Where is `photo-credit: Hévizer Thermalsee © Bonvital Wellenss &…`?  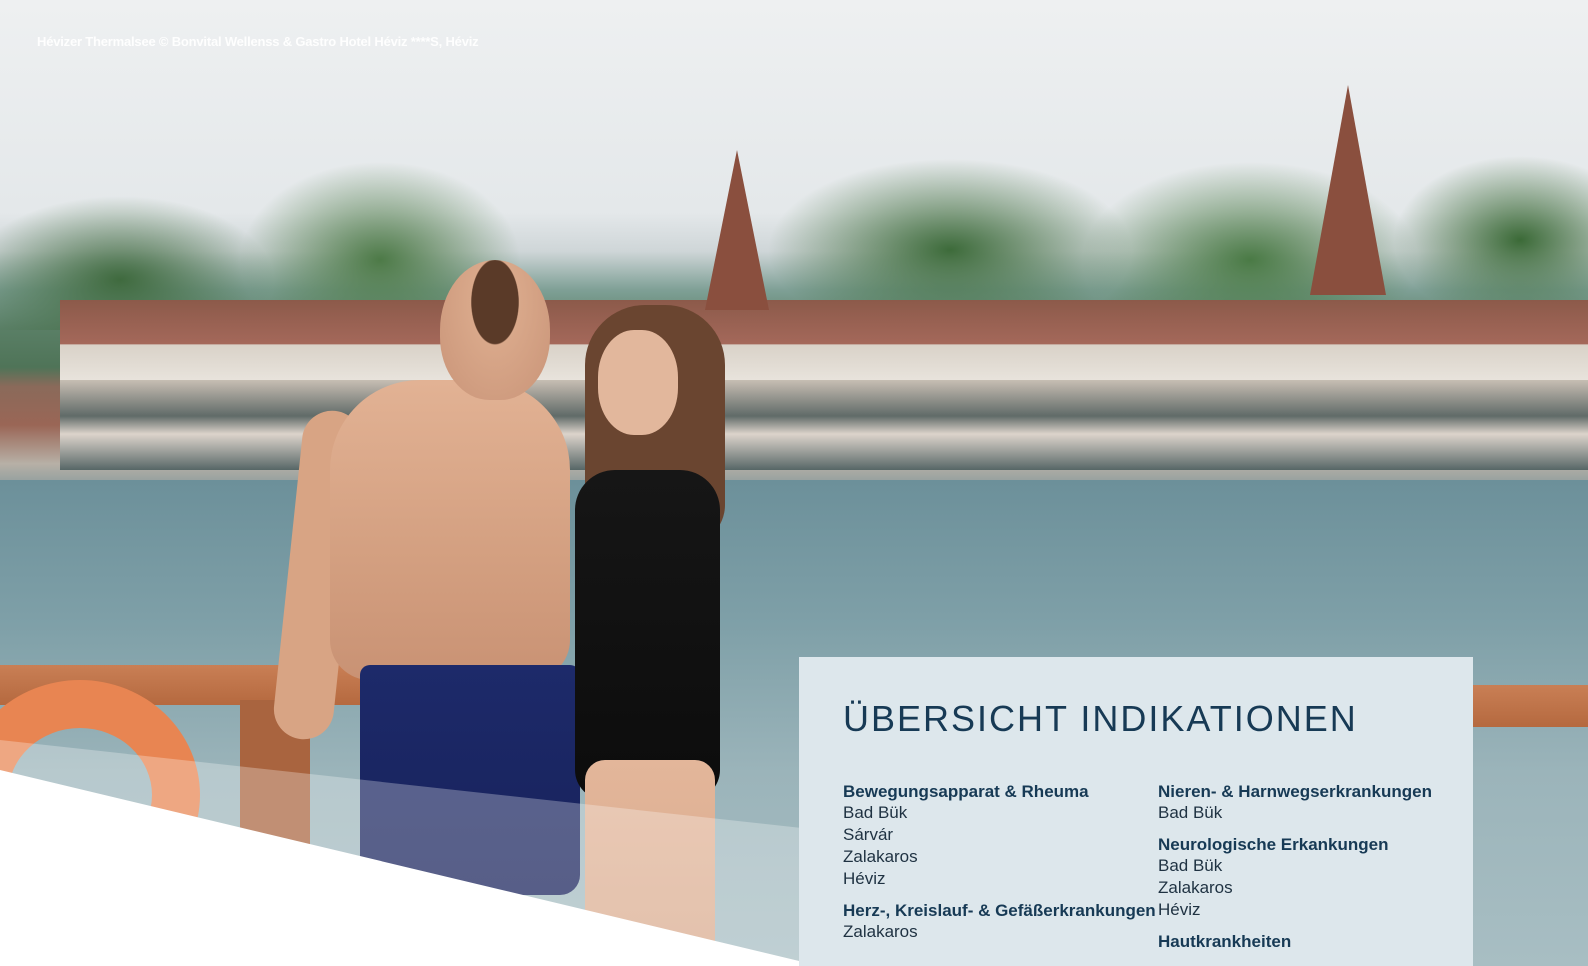
photo-credit: Hévizer Thermalsee © Bonvital Wellenss &… is located at coordinates (258, 41).